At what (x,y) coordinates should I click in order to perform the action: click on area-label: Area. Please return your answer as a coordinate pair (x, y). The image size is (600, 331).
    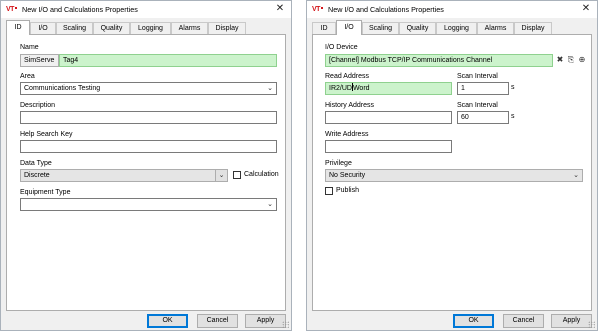
    Looking at the image, I should click on (27, 76).